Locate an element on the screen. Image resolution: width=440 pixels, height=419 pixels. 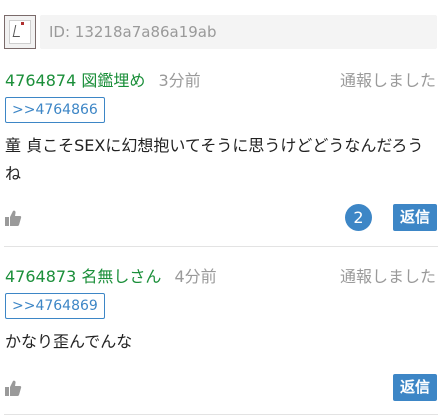
comment-body: かなり歪んでんな is located at coordinates (69, 341).